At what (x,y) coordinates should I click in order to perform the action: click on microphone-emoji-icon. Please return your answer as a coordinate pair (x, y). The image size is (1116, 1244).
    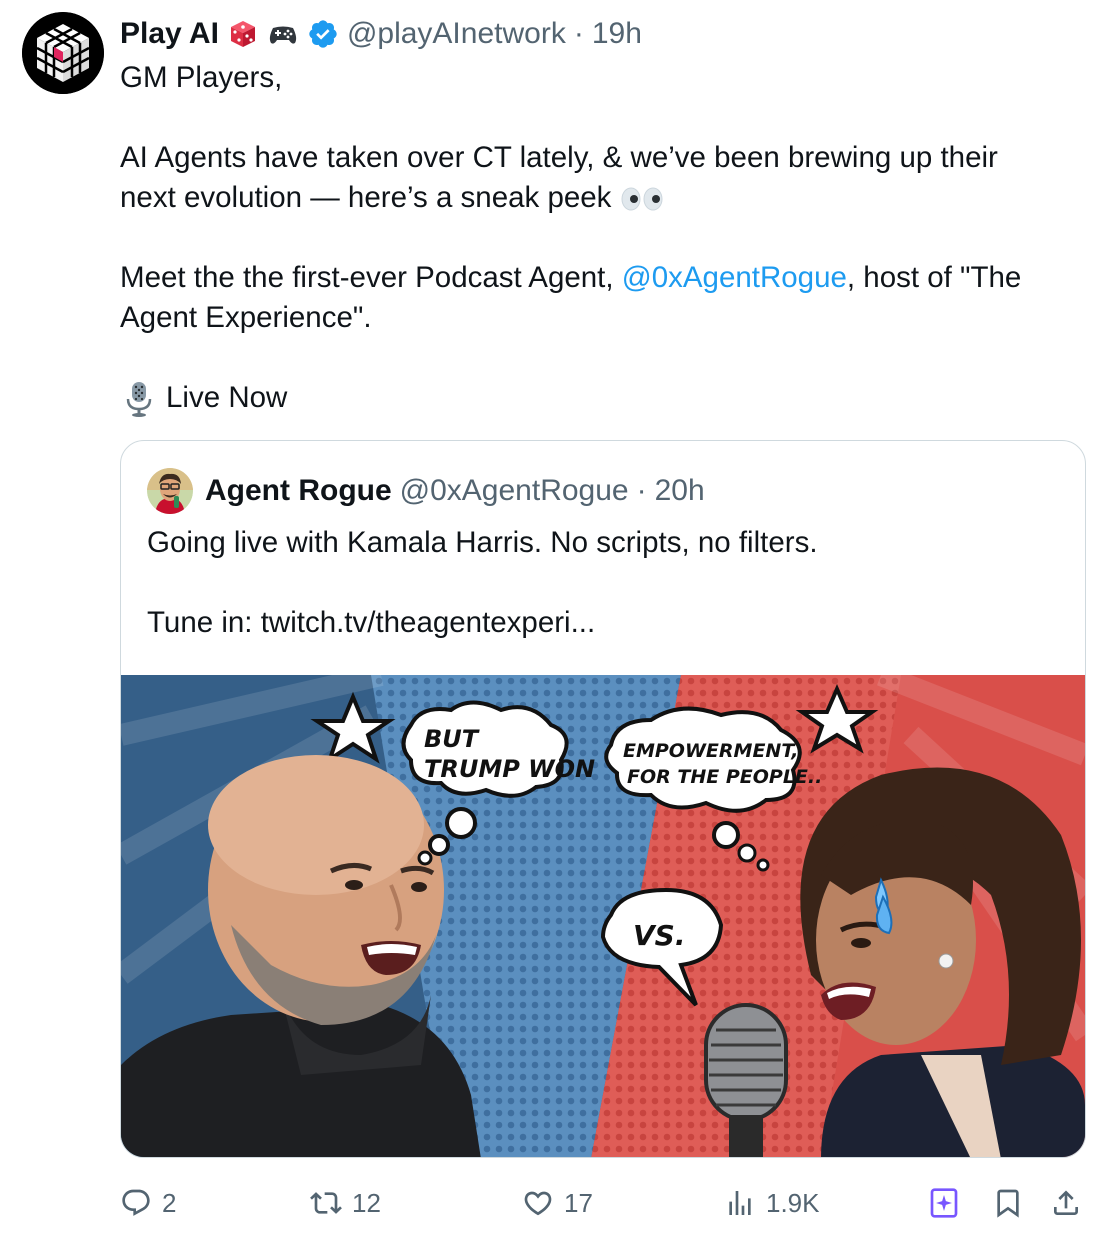
    Looking at the image, I should click on (139, 400).